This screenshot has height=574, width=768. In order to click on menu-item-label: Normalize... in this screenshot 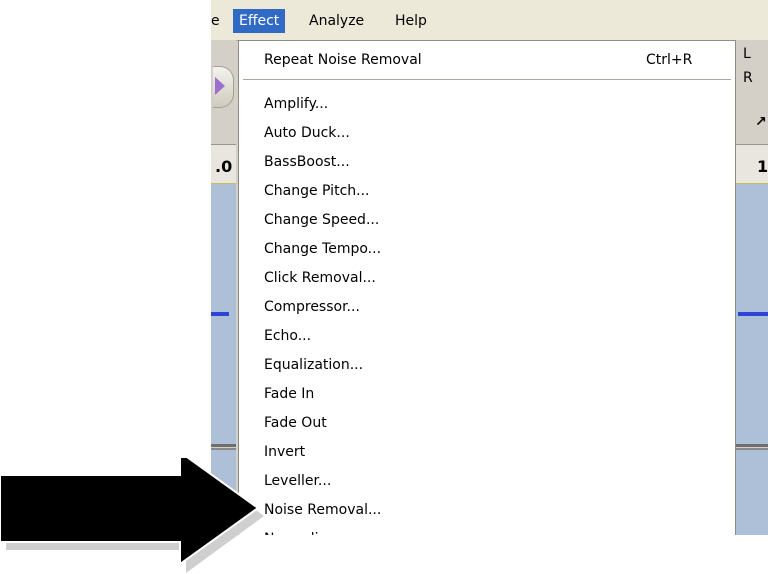, I will do `click(306, 530)`.